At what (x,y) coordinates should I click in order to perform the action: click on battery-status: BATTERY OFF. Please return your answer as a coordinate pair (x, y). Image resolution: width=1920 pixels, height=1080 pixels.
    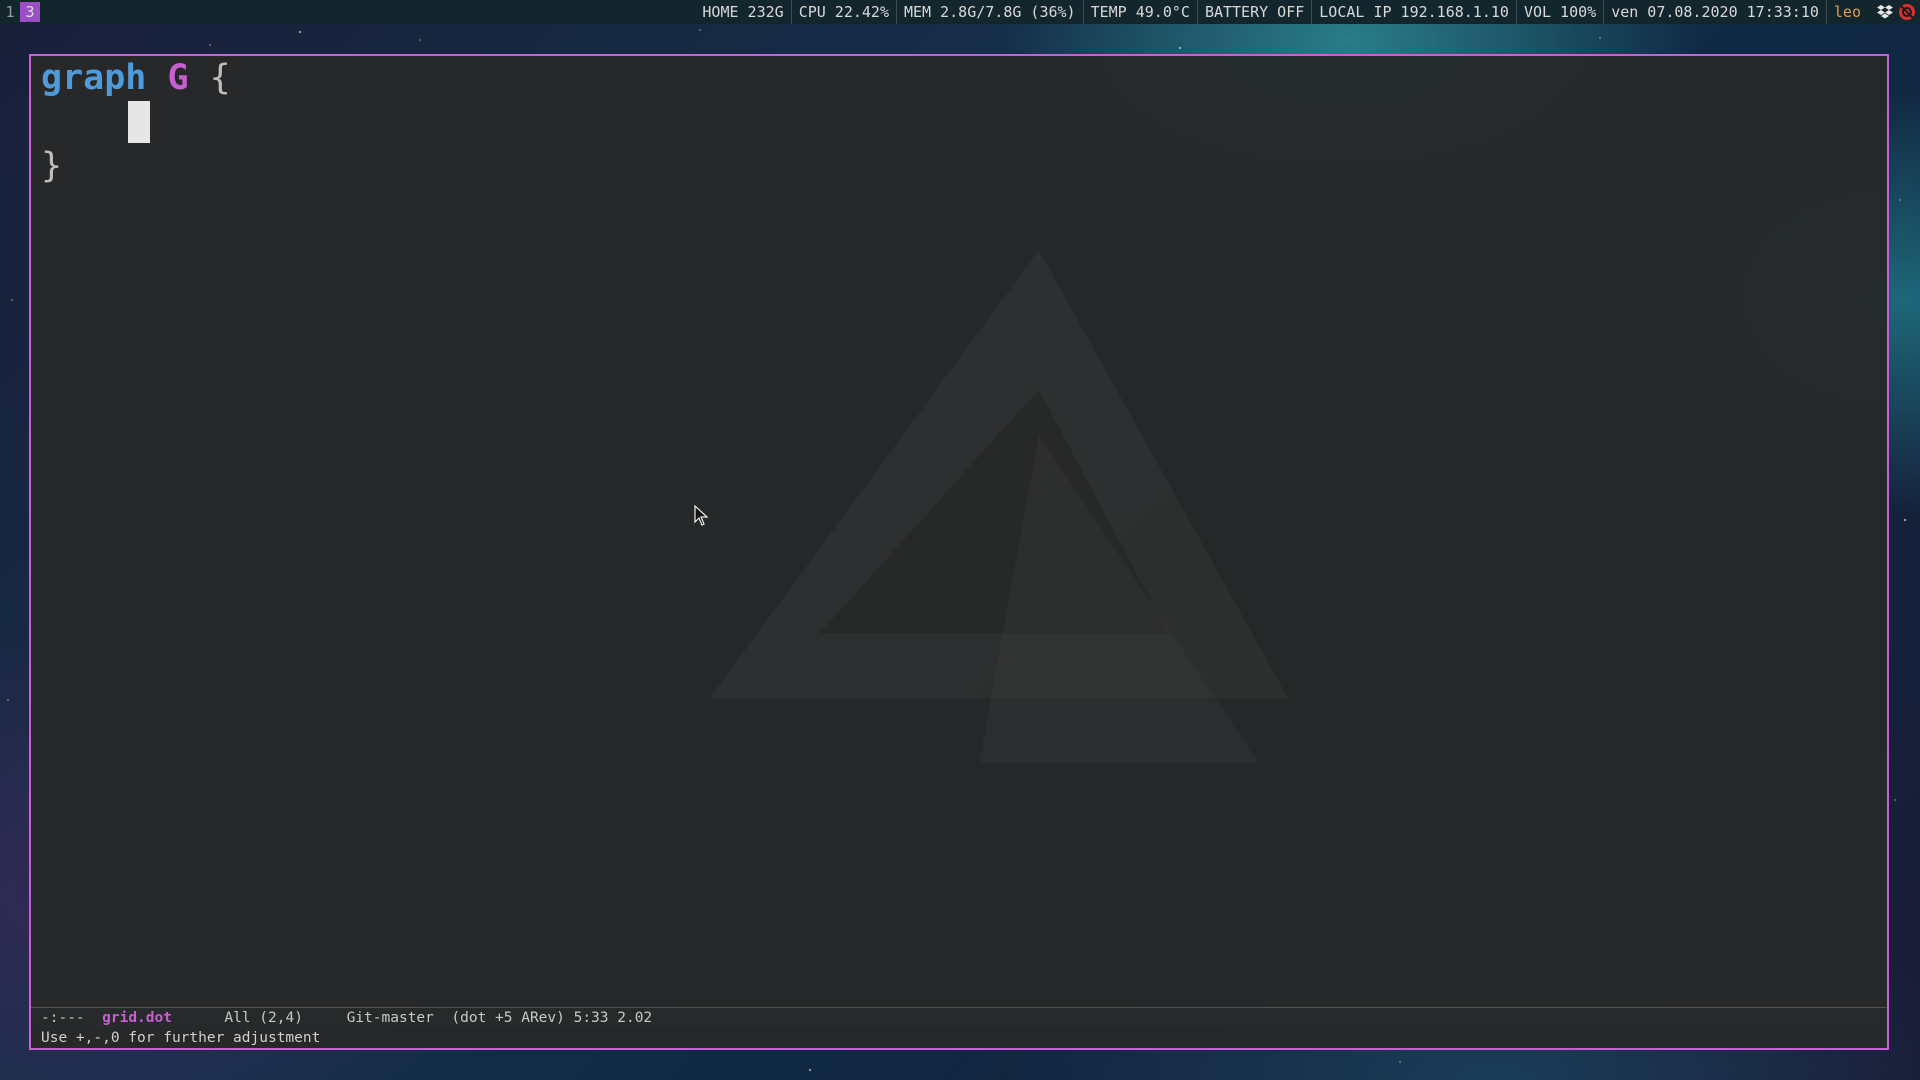
    Looking at the image, I should click on (1255, 12).